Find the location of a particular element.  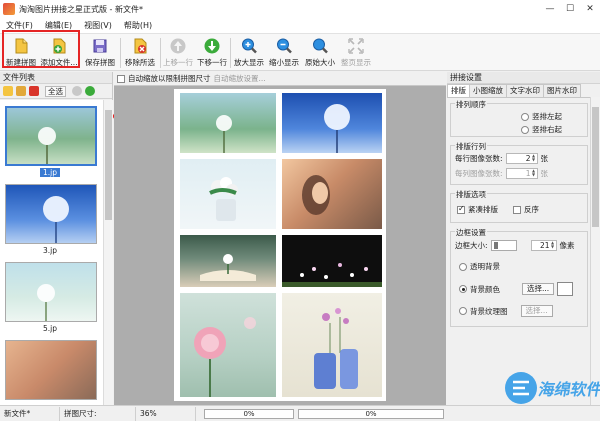

bg-transparent-option: 透明背景 is located at coordinates (479, 266).